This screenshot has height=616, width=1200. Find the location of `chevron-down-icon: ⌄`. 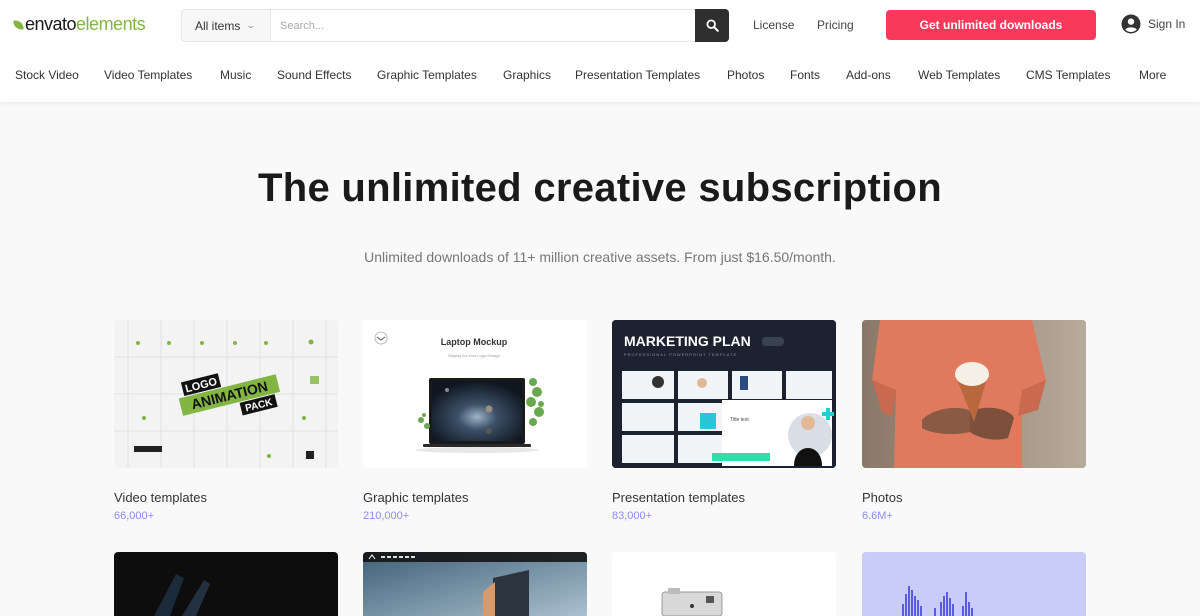

chevron-down-icon: ⌄ is located at coordinates (251, 25).